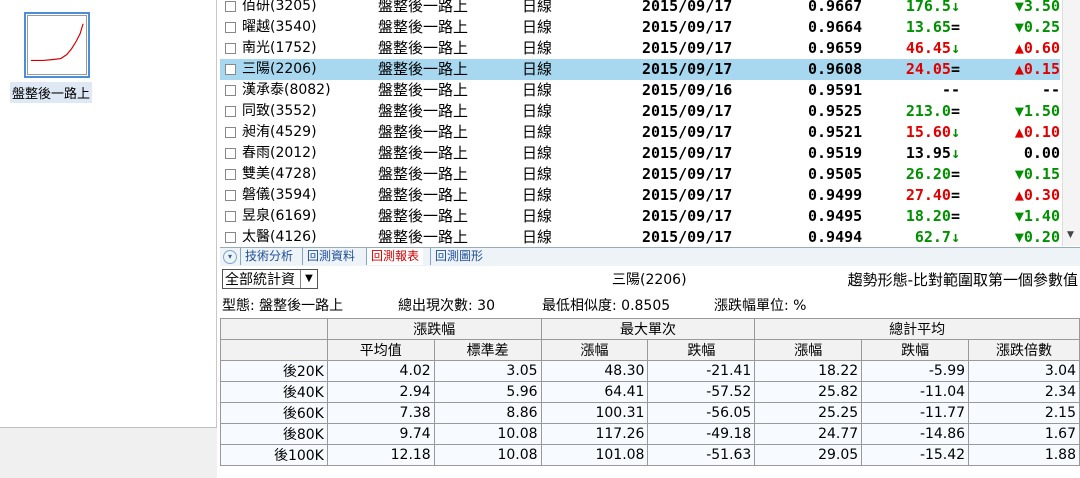 Image resolution: width=1080 pixels, height=478 pixels. Describe the element at coordinates (279, 7) in the screenshot. I see `stock-name: 佰研(3205)` at that location.